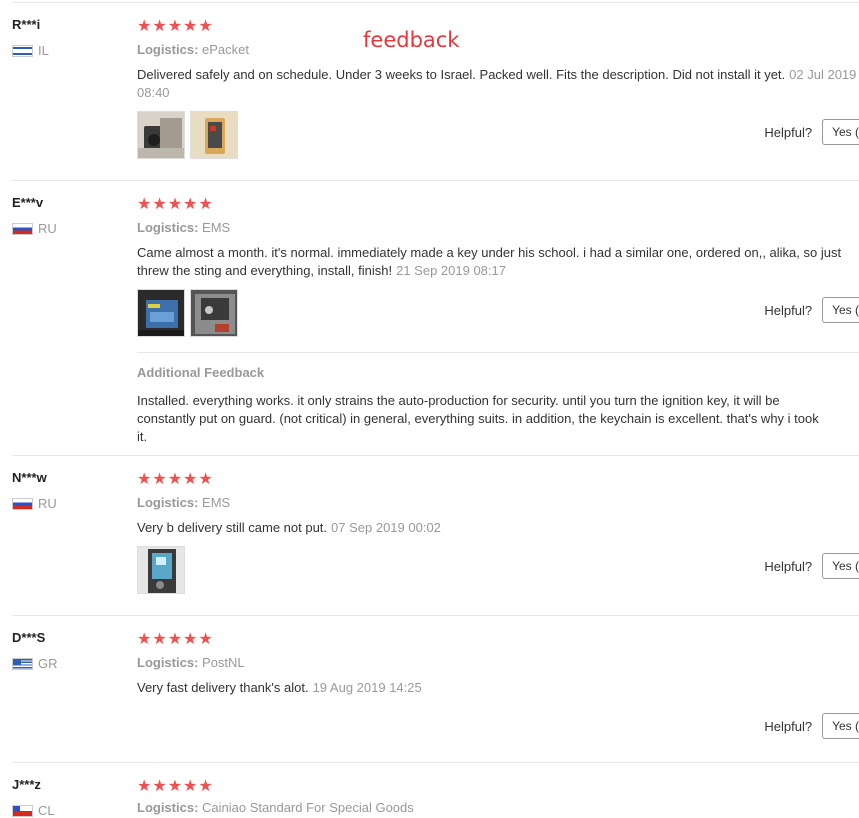 Image resolution: width=859 pixels, height=818 pixels. Describe the element at coordinates (386, 527) in the screenshot. I see `review-date: 07 Sep 2019 00:02` at that location.